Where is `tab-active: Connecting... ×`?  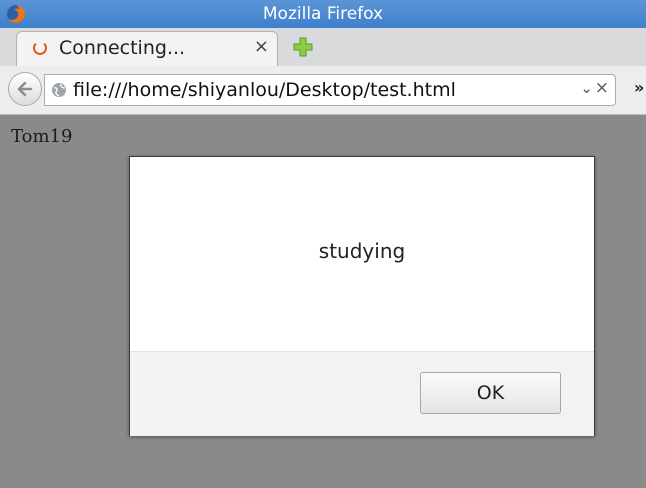 tab-active: Connecting... × is located at coordinates (147, 48).